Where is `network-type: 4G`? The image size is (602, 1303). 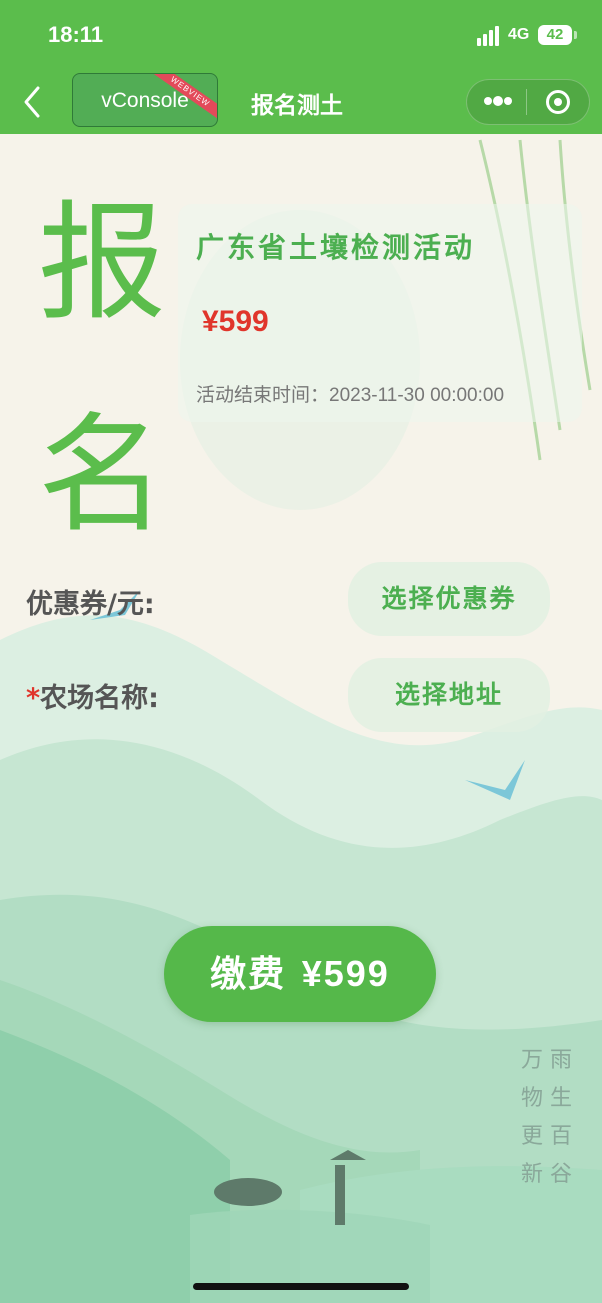 network-type: 4G is located at coordinates (519, 34).